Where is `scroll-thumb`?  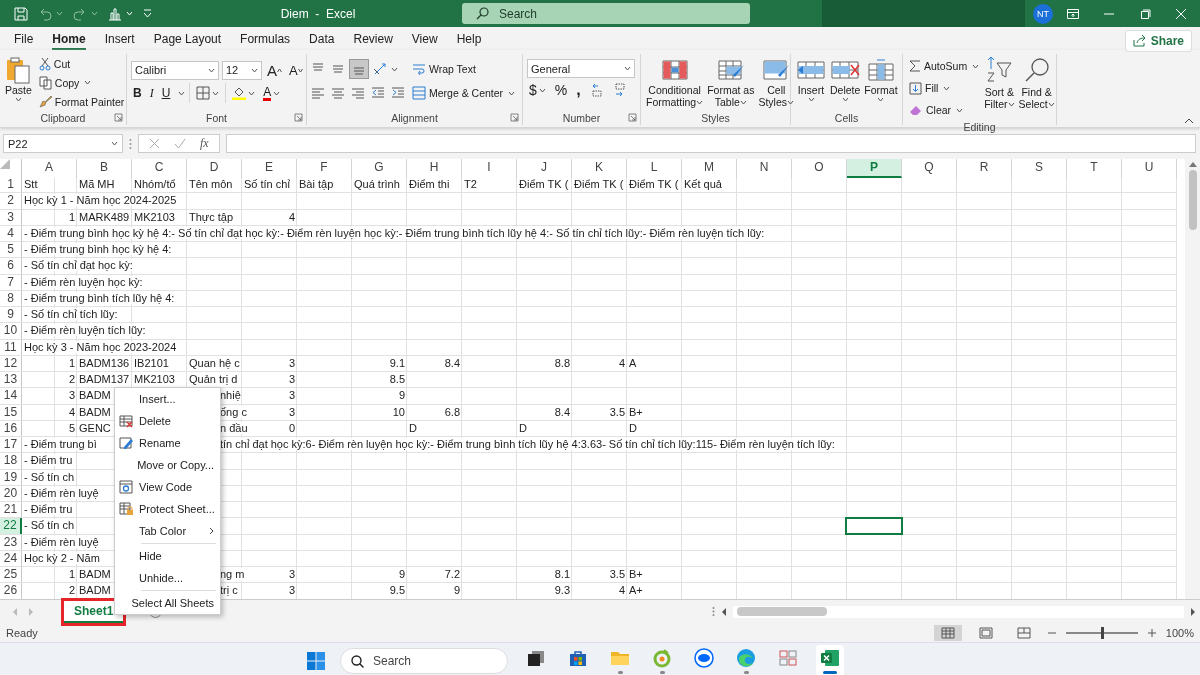
scroll-thumb is located at coordinates (1192, 200).